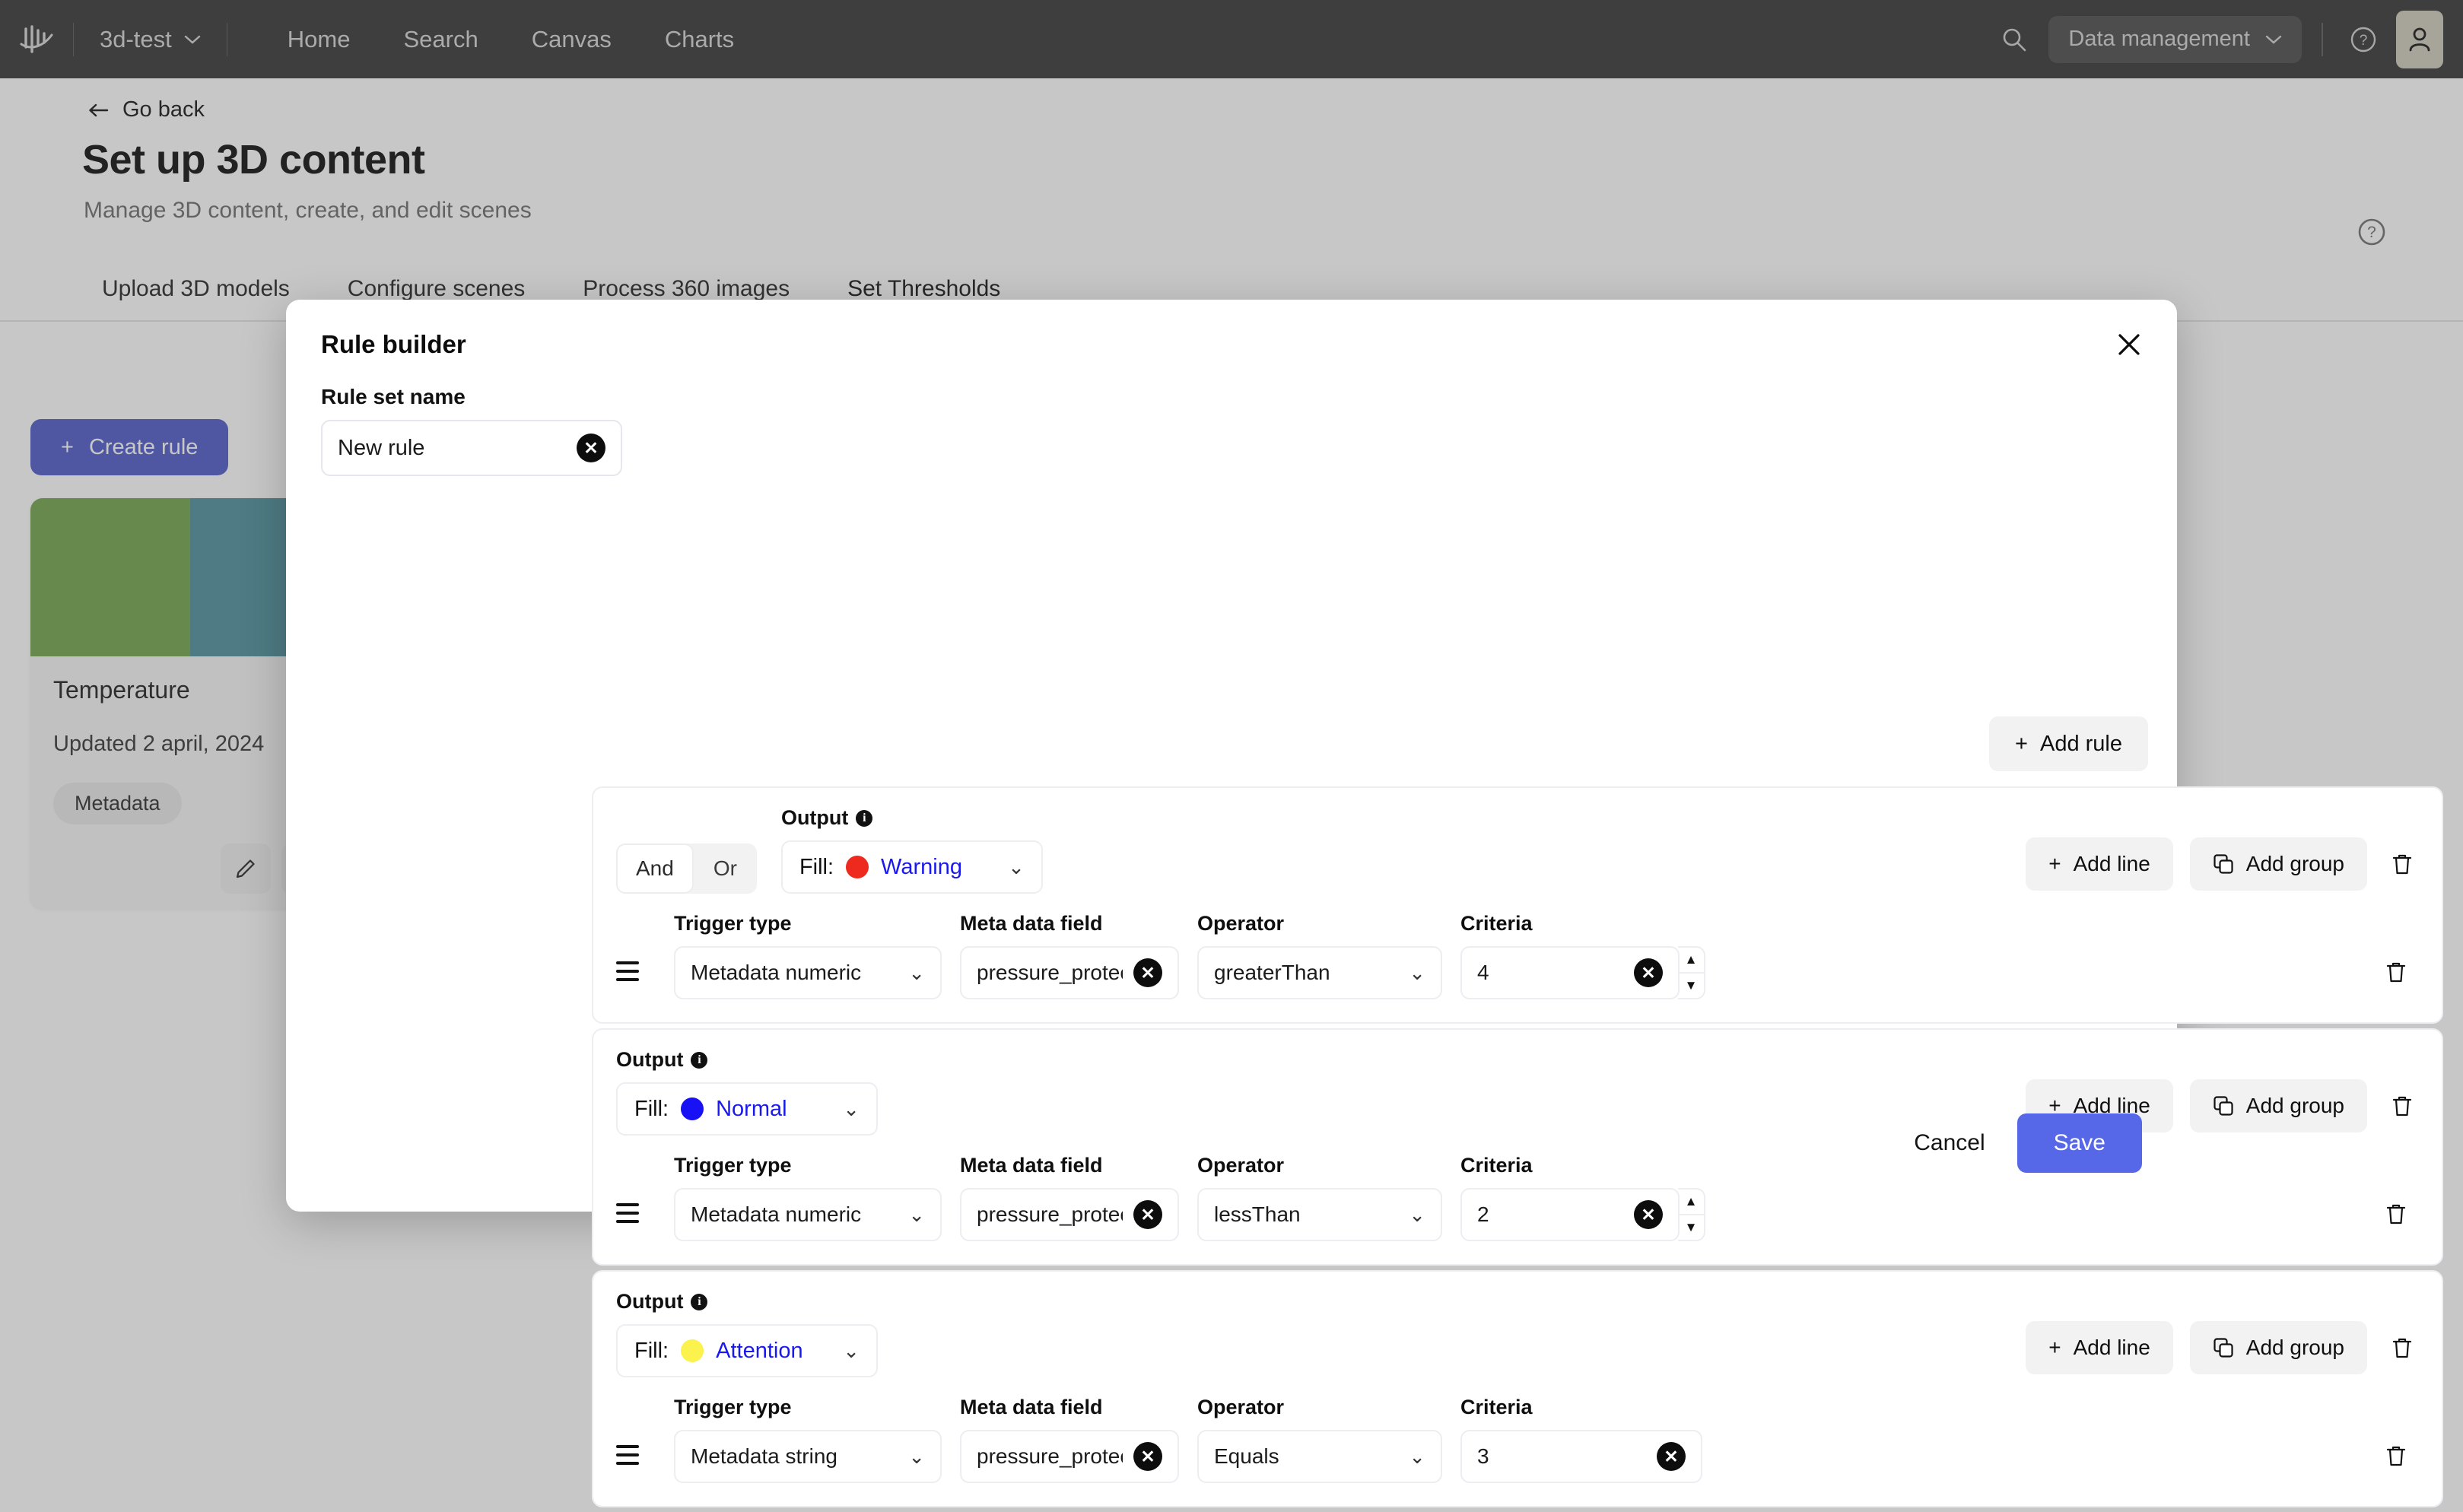 The height and width of the screenshot is (1512, 2463). What do you see at coordinates (1319, 1456) in the screenshot?
I see `operator-select: Equals ⌄` at bounding box center [1319, 1456].